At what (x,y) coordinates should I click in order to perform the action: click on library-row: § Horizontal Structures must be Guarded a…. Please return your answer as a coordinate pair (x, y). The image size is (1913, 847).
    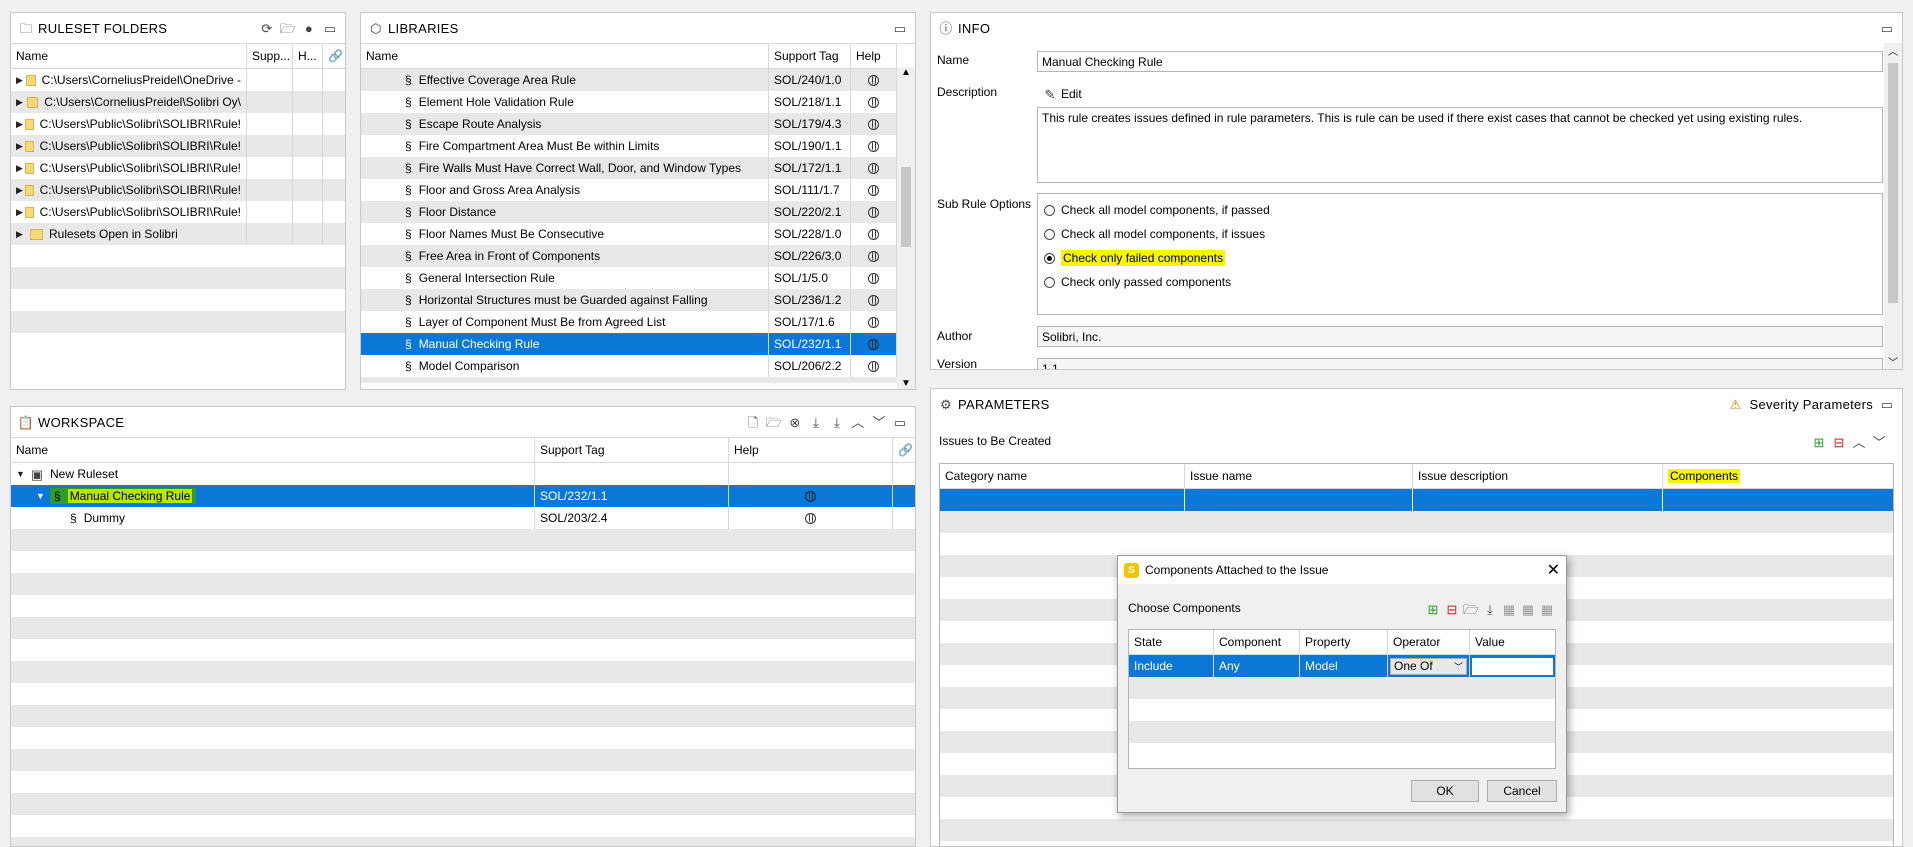
    Looking at the image, I should click on (629, 300).